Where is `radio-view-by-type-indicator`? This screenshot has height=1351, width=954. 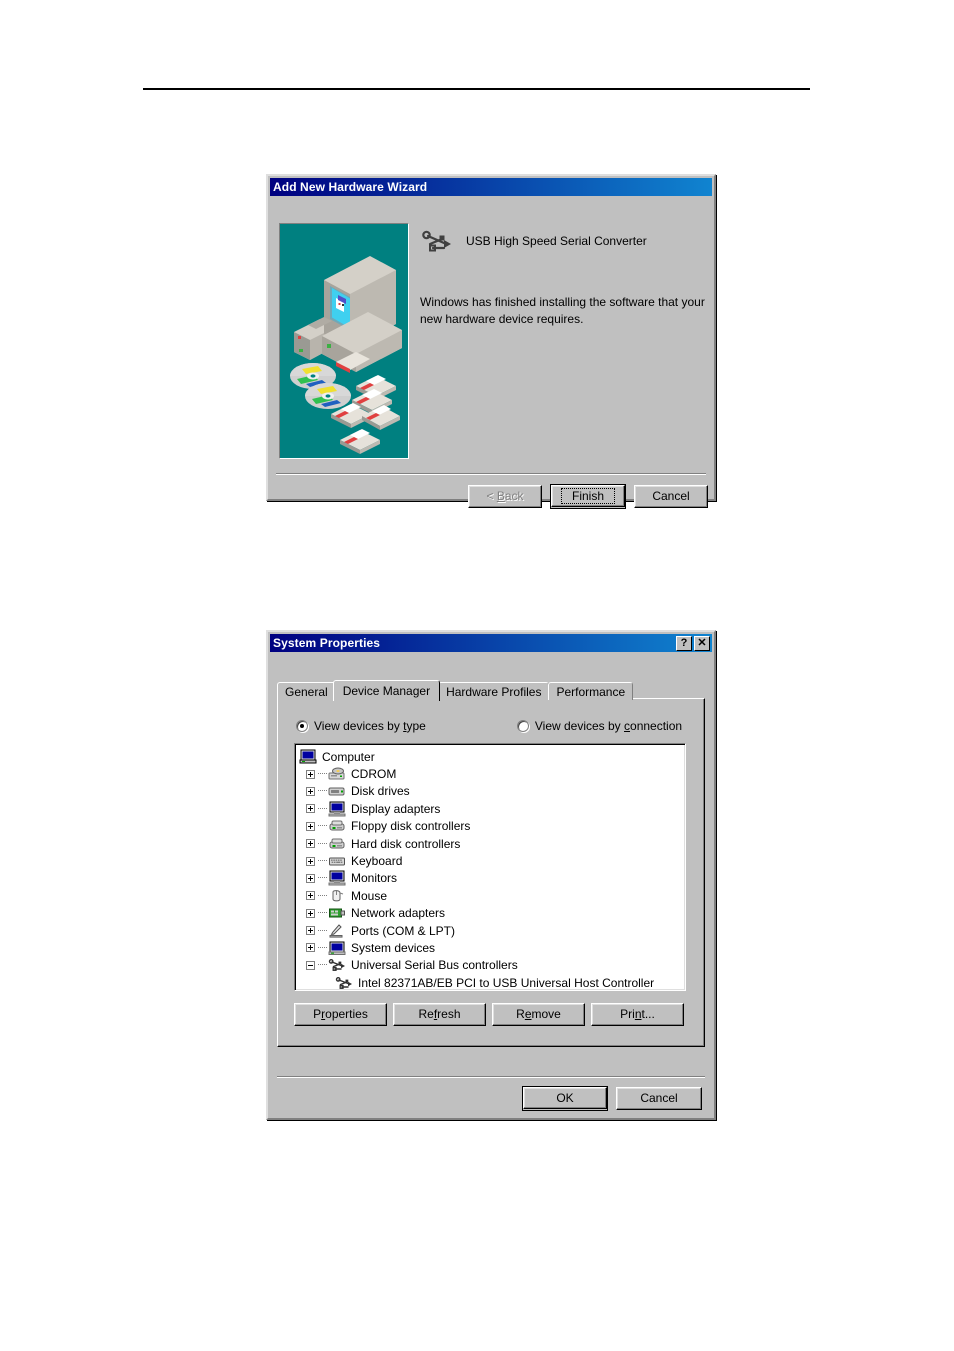 radio-view-by-type-indicator is located at coordinates (302, 726).